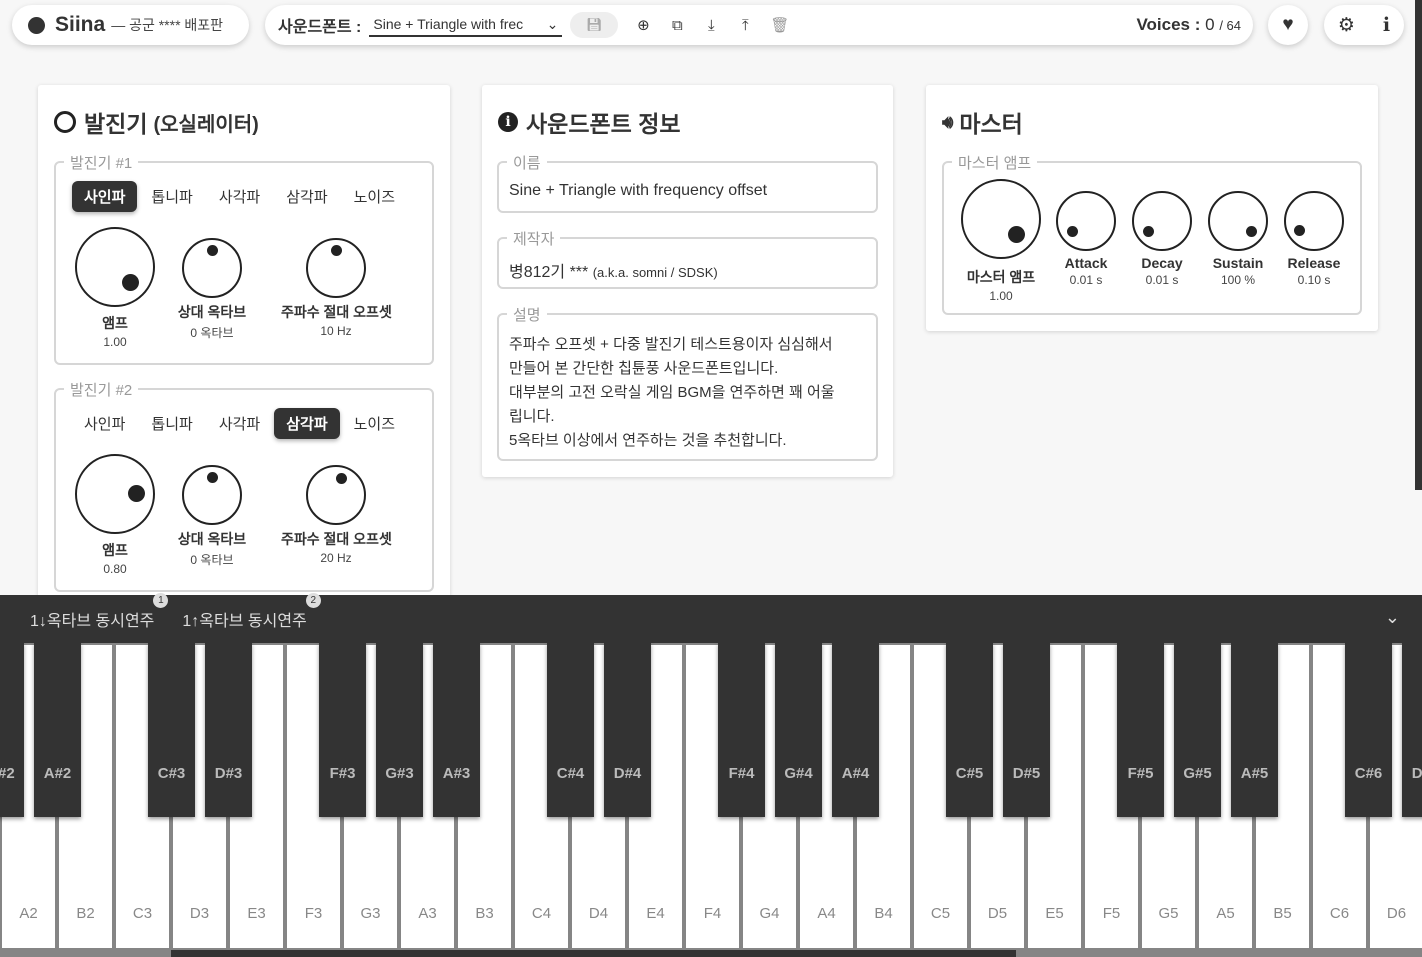 The width and height of the screenshot is (1422, 957). I want to click on author-legend: 제작자, so click(534, 238).